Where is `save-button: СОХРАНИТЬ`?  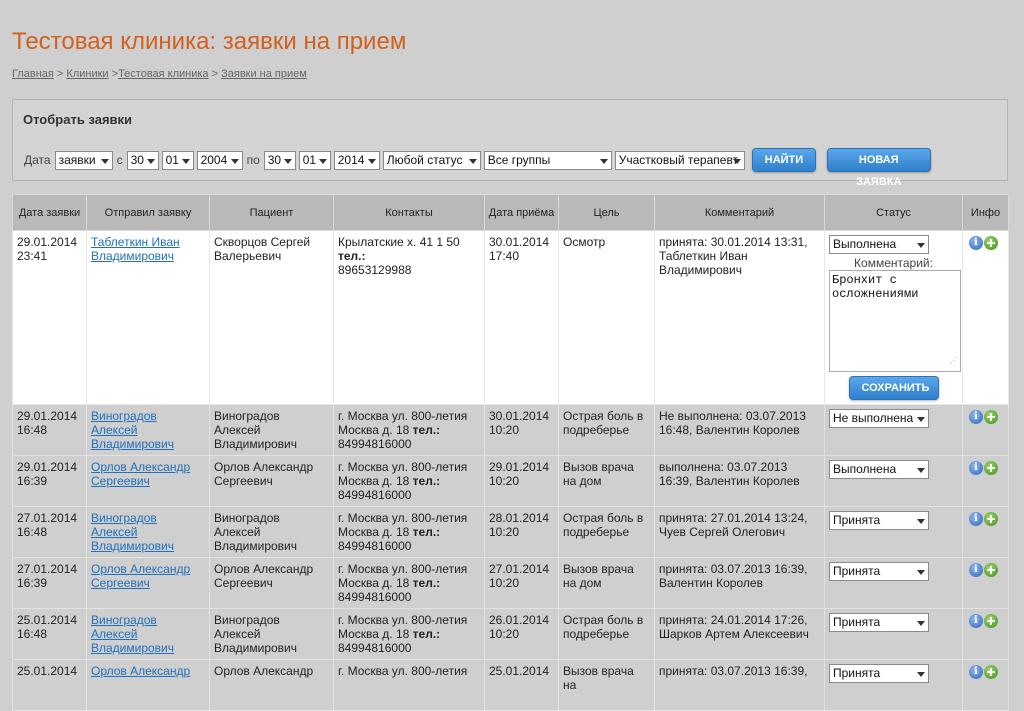 save-button: СОХРАНИТЬ is located at coordinates (893, 388).